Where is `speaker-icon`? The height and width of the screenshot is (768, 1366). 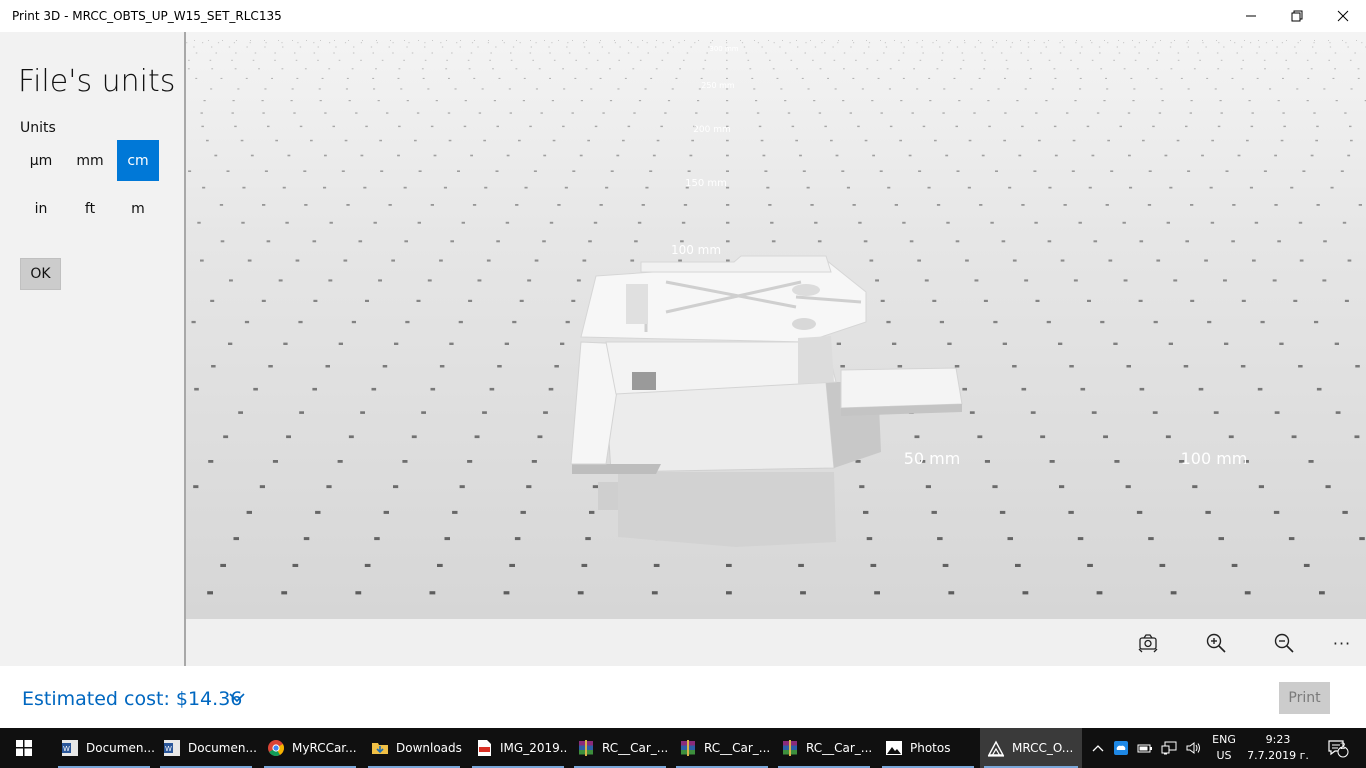 speaker-icon is located at coordinates (1193, 748).